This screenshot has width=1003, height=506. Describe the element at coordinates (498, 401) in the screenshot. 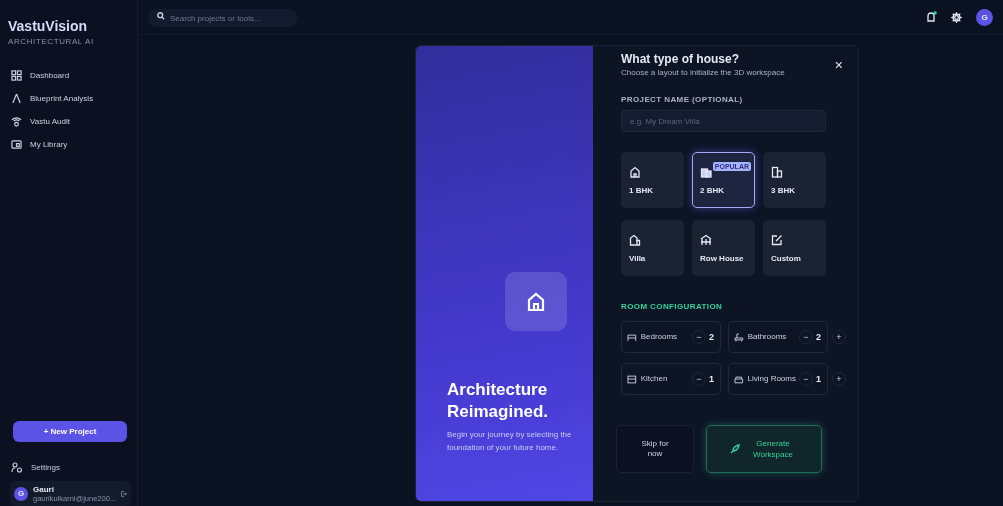

I see `hero-title: Architecture Reimagined.` at that location.